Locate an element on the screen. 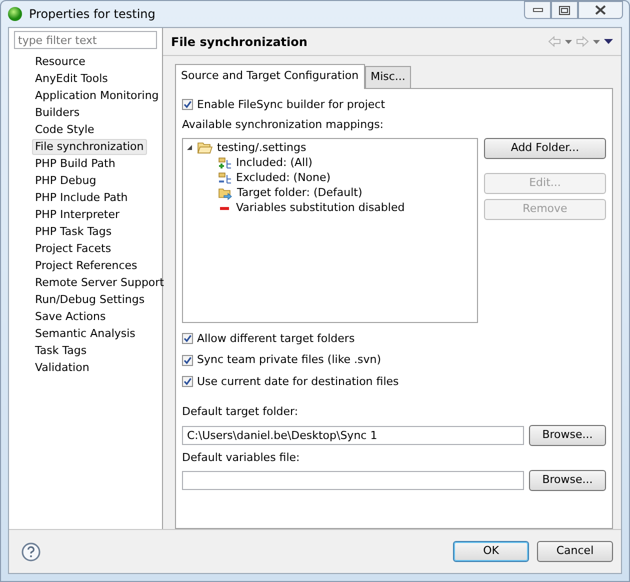  checkbox-label: Use current date for destination files is located at coordinates (298, 382).